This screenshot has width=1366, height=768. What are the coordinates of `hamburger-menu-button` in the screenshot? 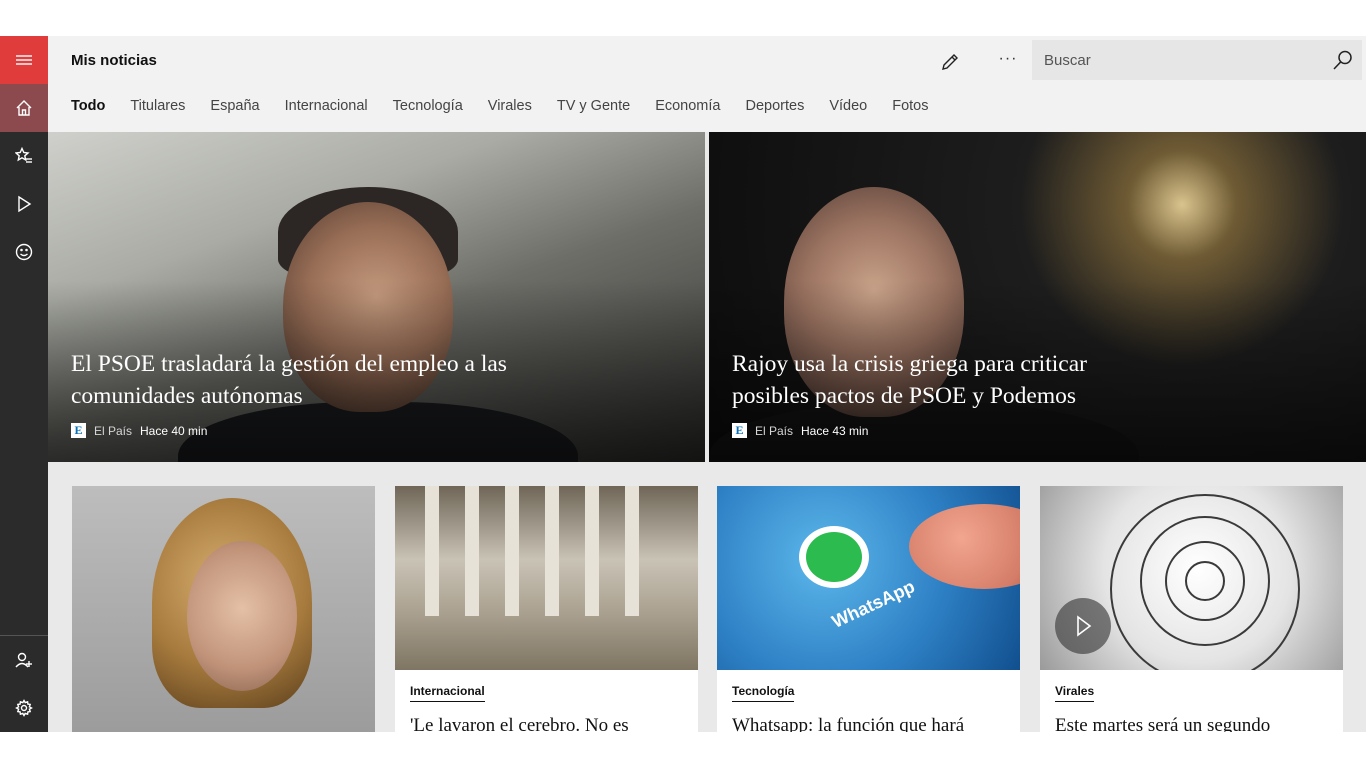 It's located at (24, 60).